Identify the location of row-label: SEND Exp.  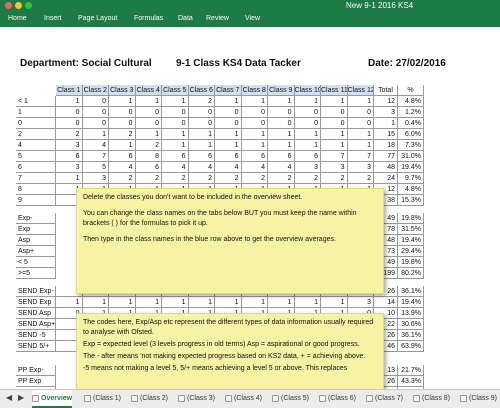
(36, 302).